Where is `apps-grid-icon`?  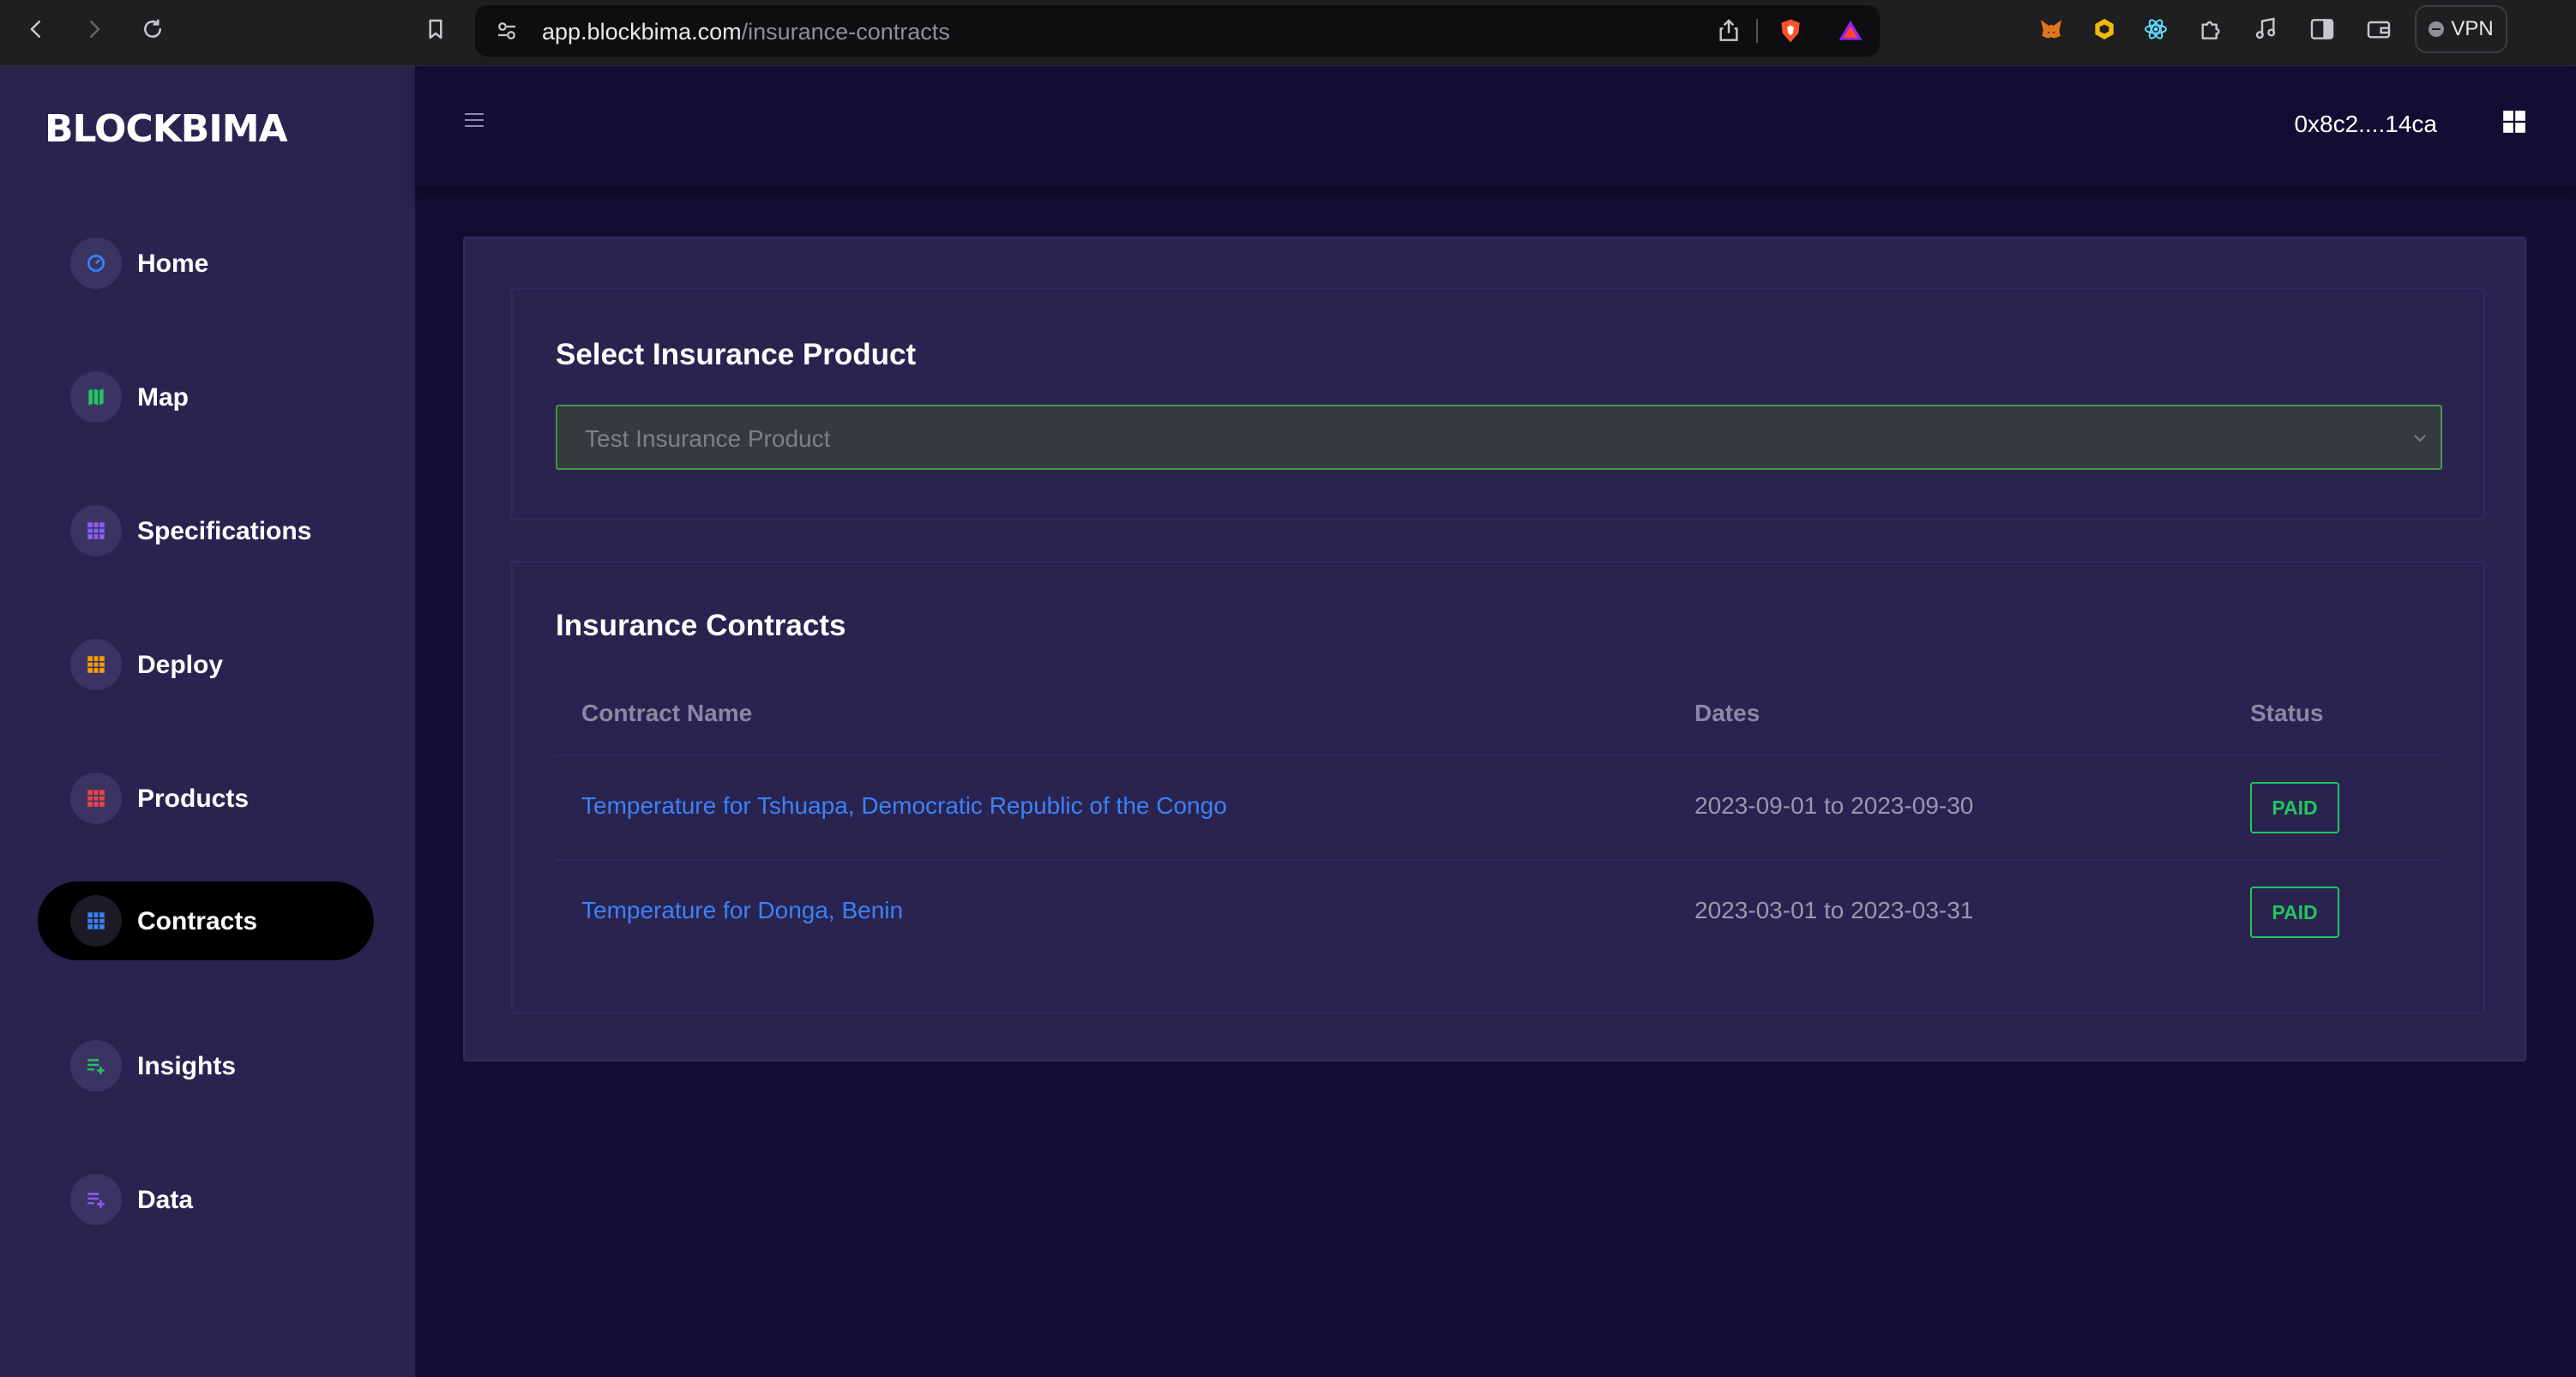
apps-grid-icon is located at coordinates (2514, 122).